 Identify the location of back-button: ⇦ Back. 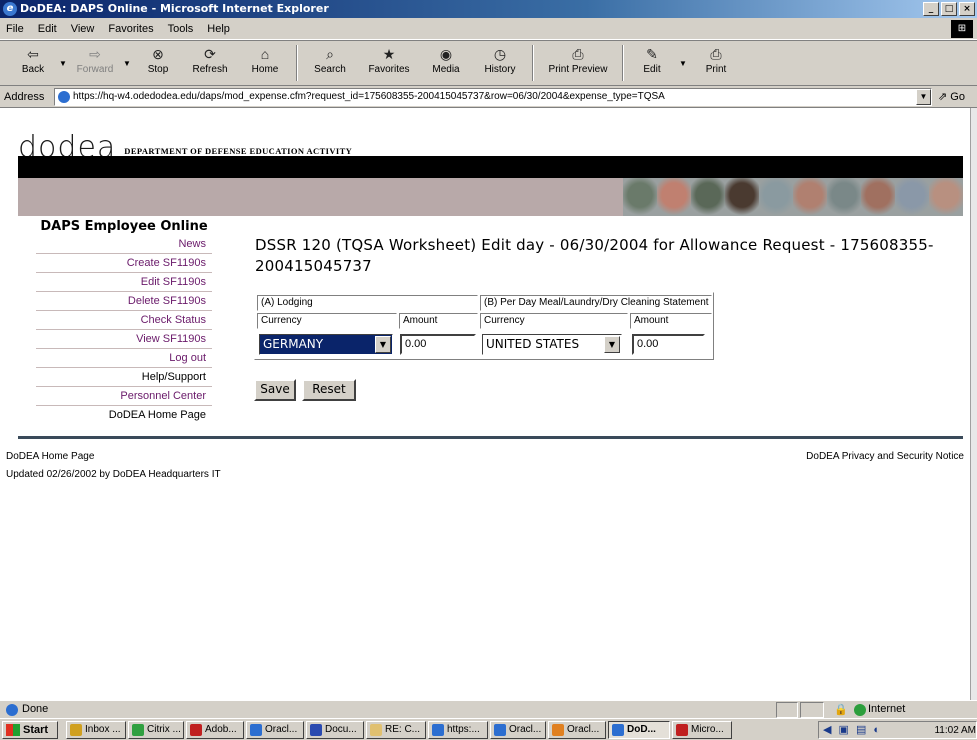
(33, 63).